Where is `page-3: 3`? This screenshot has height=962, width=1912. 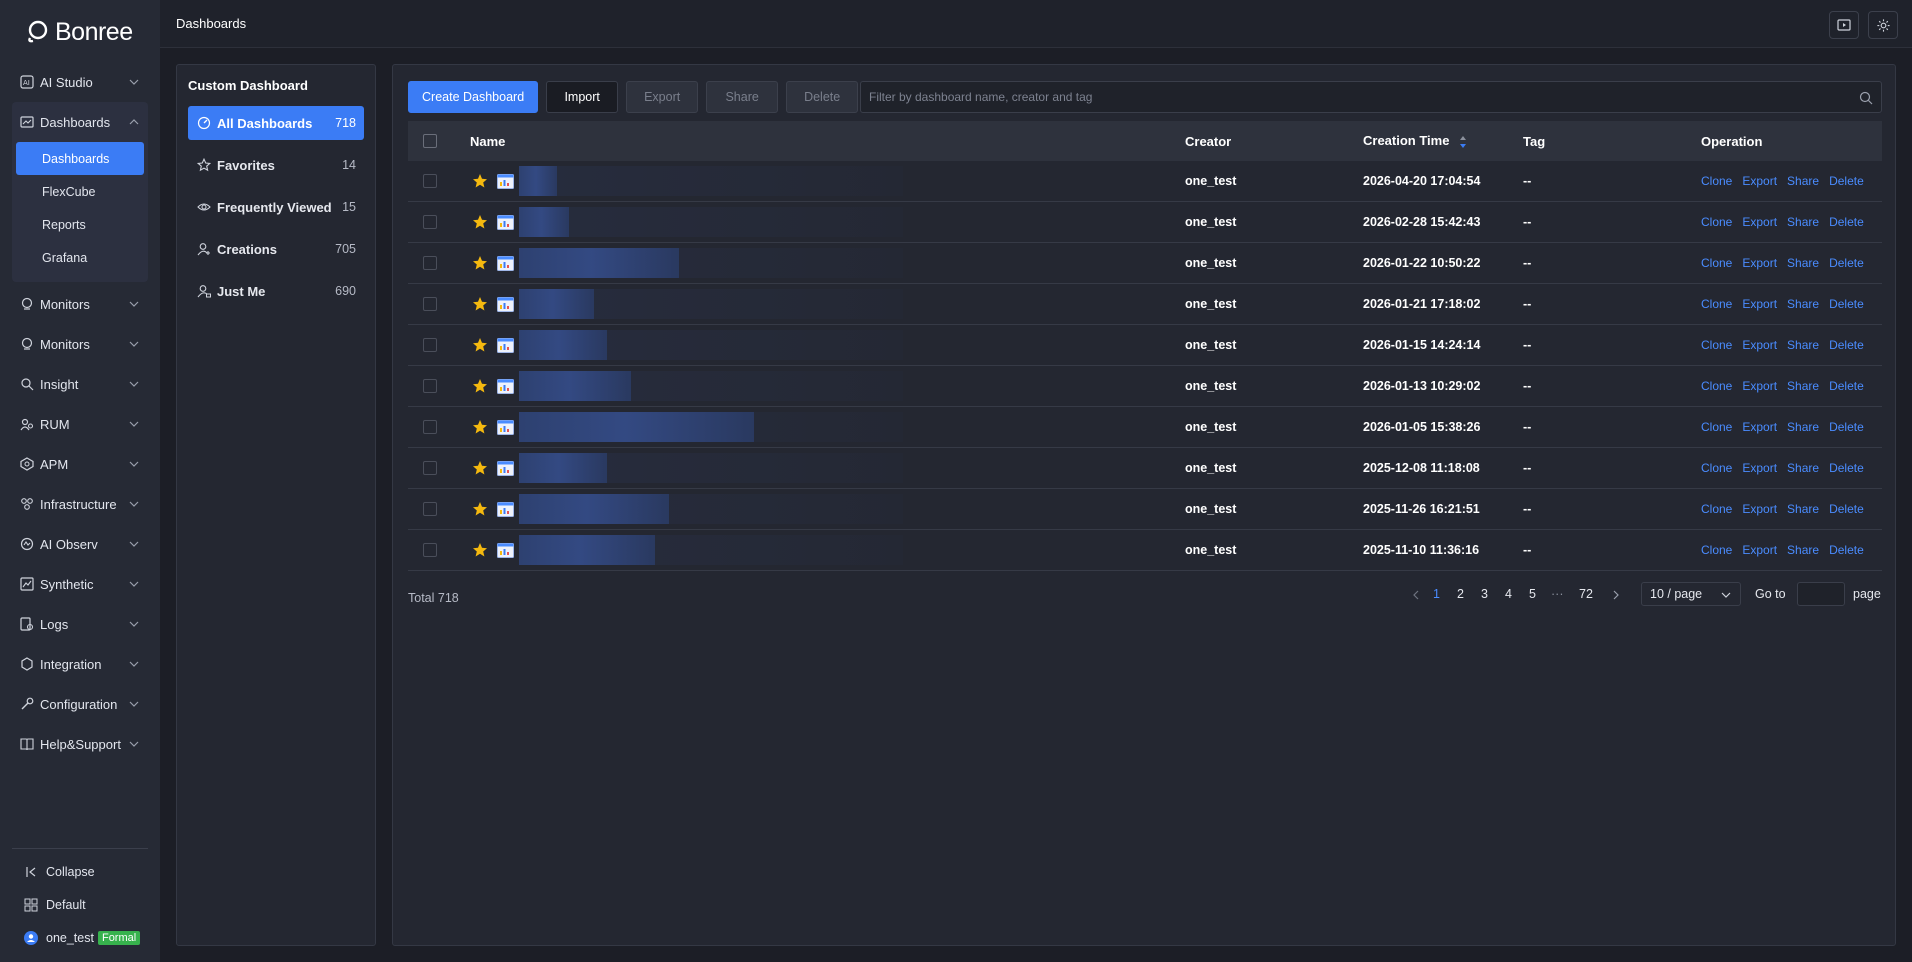
page-3: 3 is located at coordinates (1484, 594).